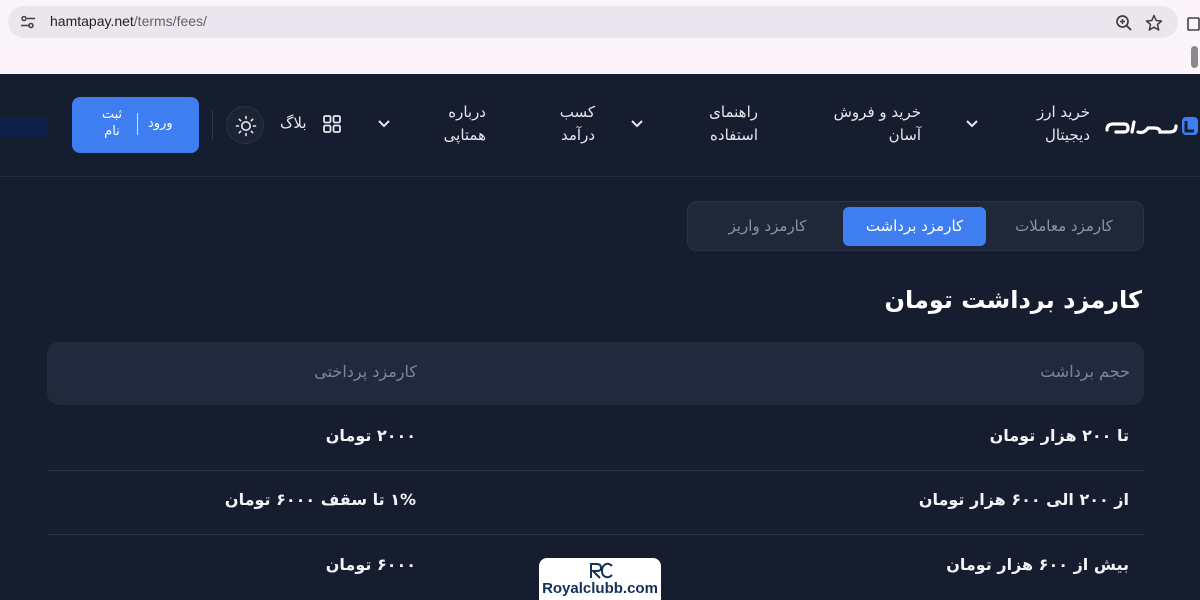 The image size is (1200, 600). Describe the element at coordinates (112, 114) in the screenshot. I see `signup-line1: ثبت` at that location.